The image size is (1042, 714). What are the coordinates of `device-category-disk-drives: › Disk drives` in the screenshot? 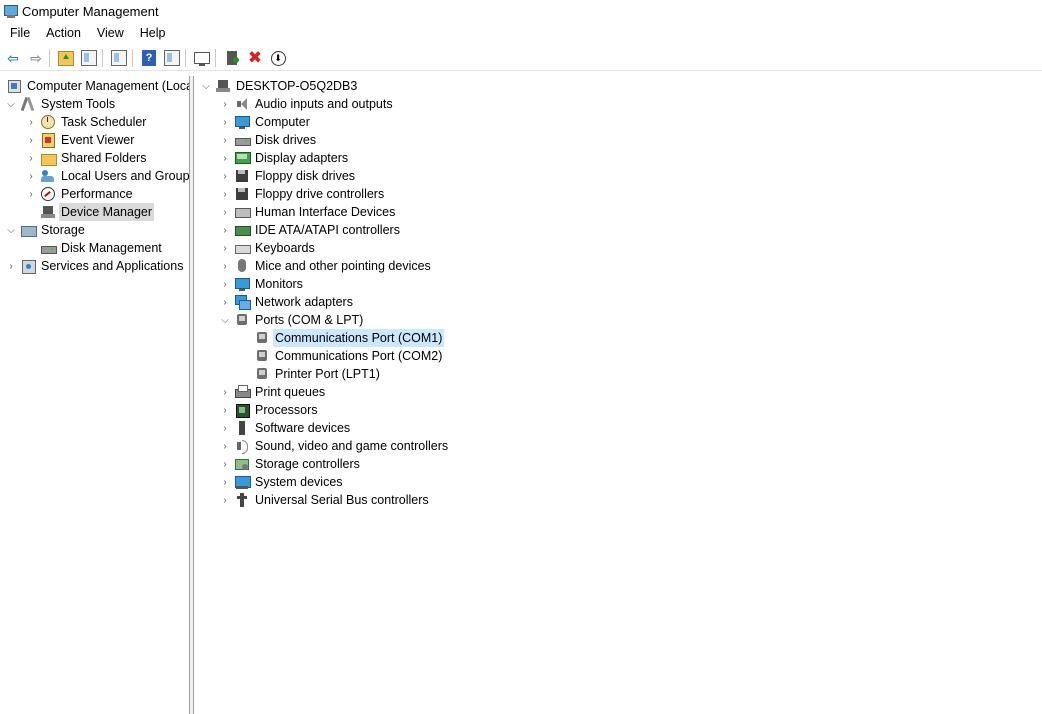 It's located at (268, 140).